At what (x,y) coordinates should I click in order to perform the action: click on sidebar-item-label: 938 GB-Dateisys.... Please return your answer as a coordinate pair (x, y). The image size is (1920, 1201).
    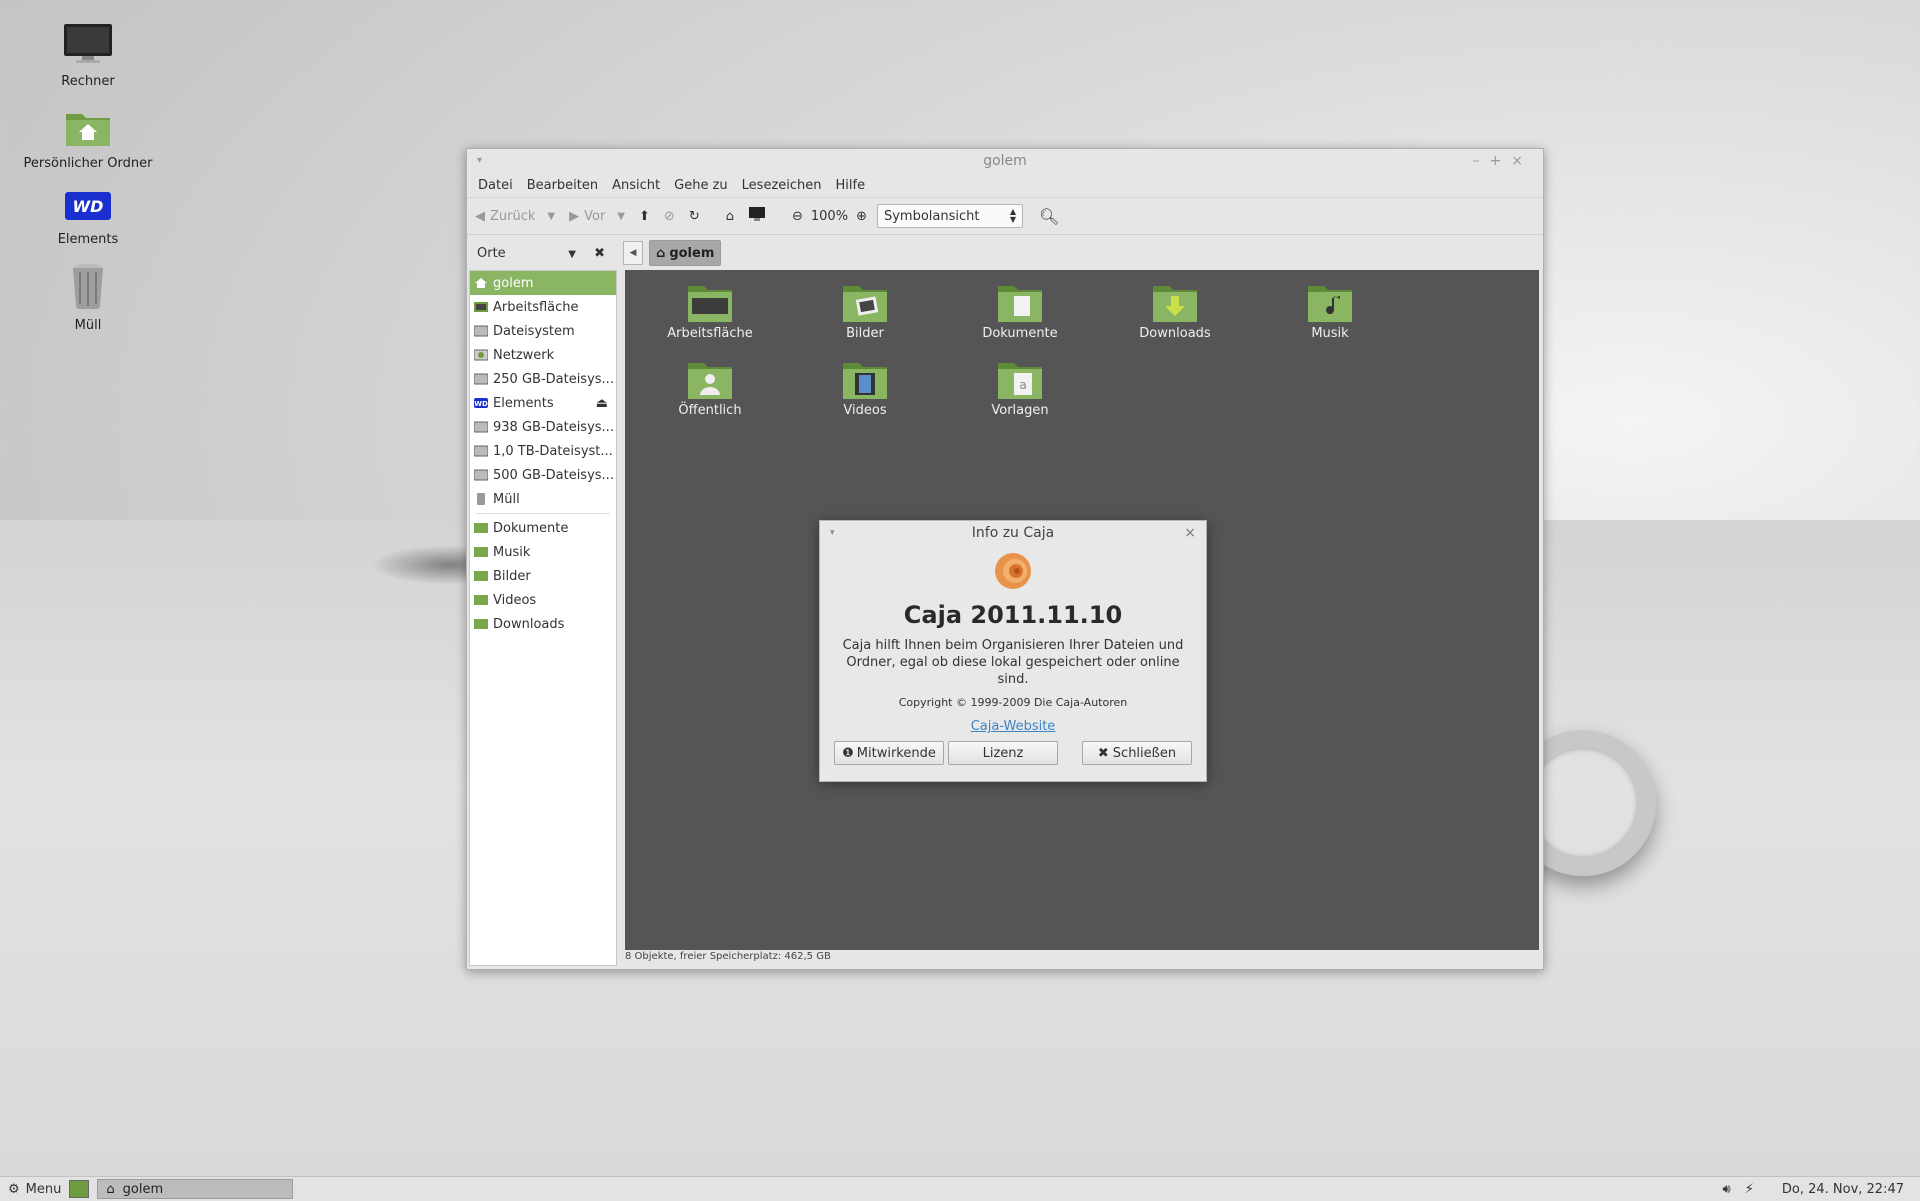
    Looking at the image, I should click on (553, 427).